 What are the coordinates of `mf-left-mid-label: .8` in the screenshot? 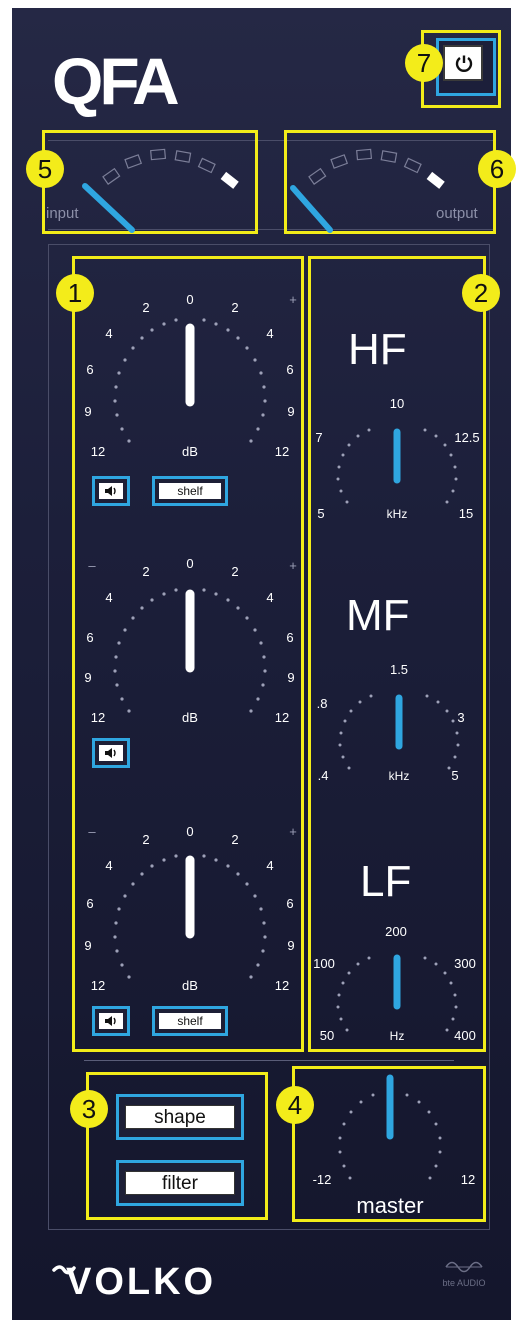 It's located at (322, 703).